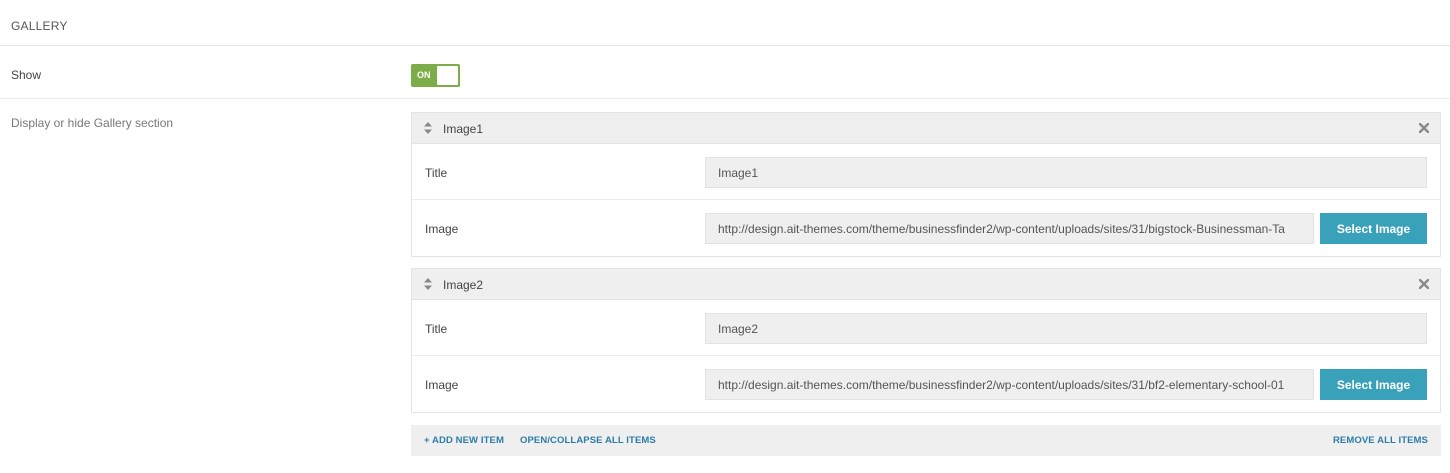 This screenshot has height=473, width=1450. What do you see at coordinates (725, 72) in the screenshot?
I see `show-row: Show ON` at bounding box center [725, 72].